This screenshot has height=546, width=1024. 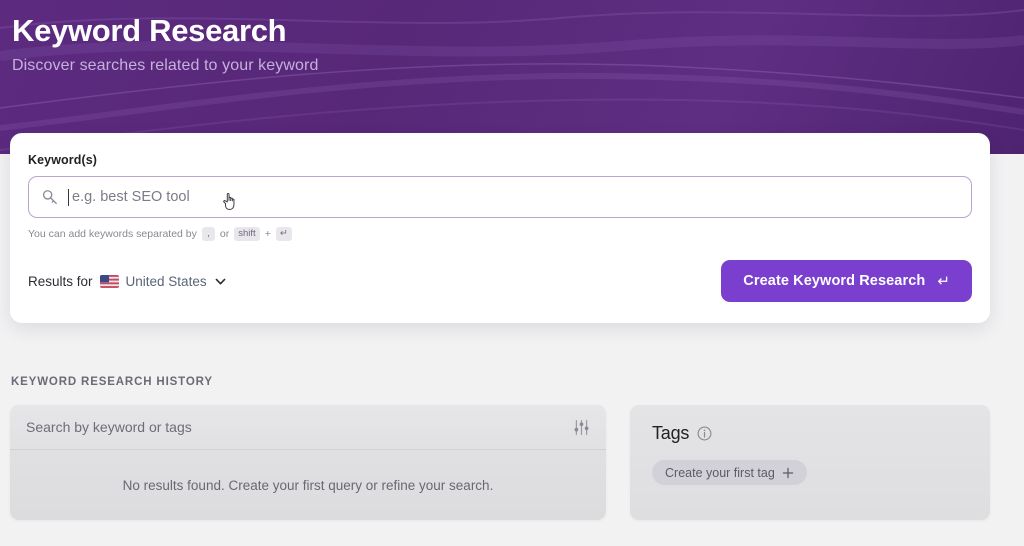 I want to click on page-title: Keyword Research, so click(x=149, y=30).